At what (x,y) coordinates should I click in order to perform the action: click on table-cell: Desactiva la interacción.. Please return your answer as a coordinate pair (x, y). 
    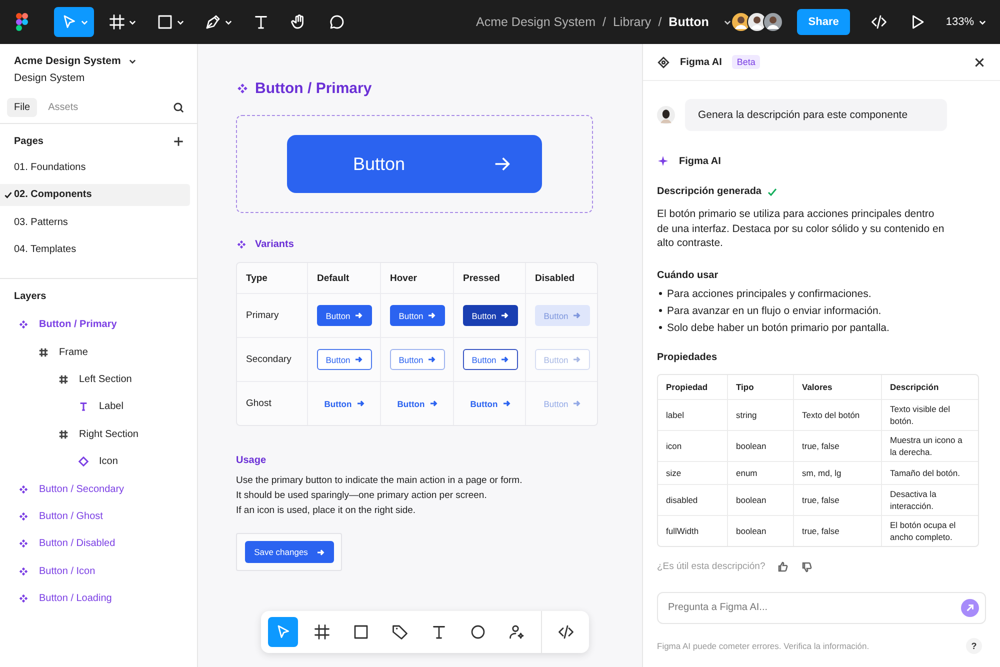
    Looking at the image, I should click on (929, 499).